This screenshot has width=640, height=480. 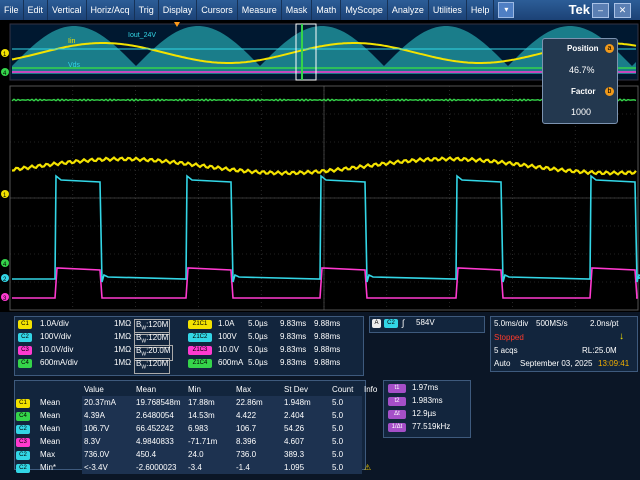 What do you see at coordinates (403, 323) in the screenshot?
I see `trigger-slope-icon: ∫` at bounding box center [403, 323].